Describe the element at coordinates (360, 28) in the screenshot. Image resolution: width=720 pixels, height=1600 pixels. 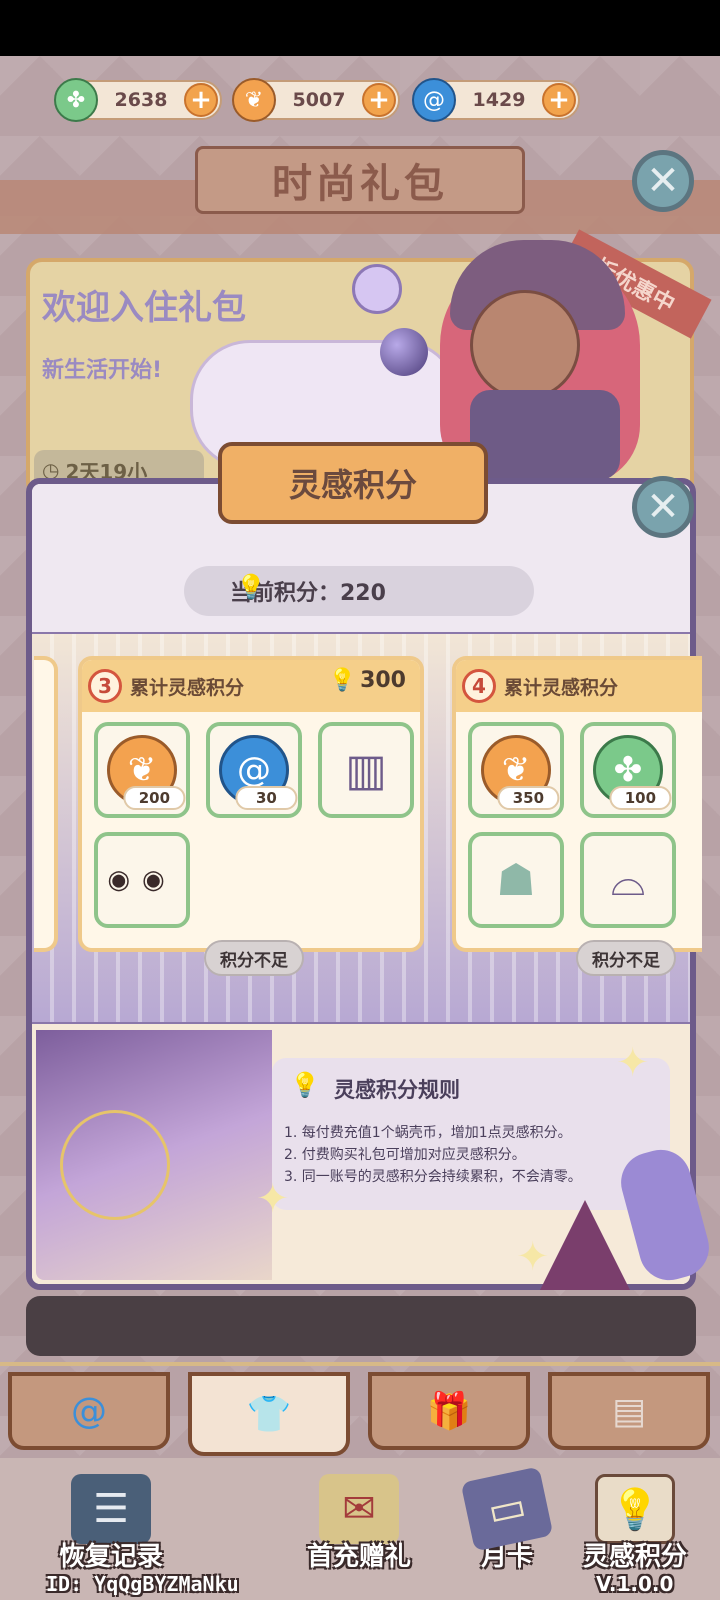
I see `status-bar` at that location.